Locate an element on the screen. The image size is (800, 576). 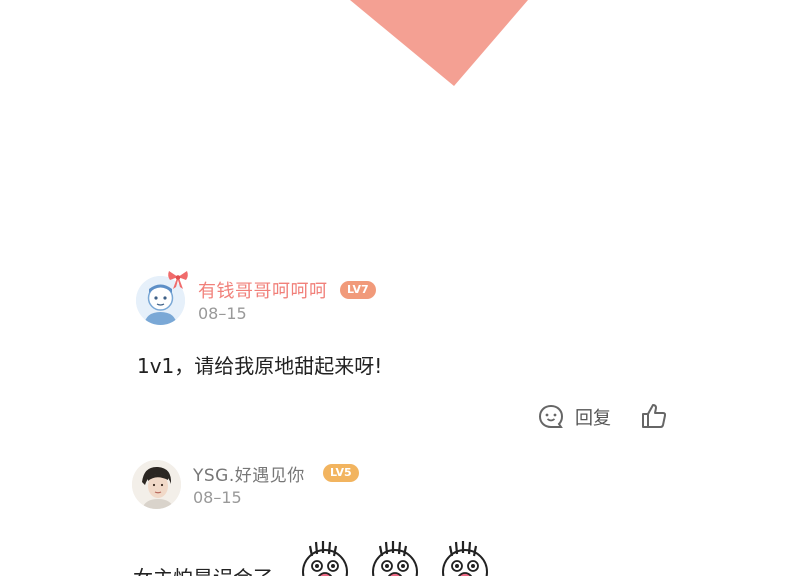
comment-bubble-icon is located at coordinates (551, 416).